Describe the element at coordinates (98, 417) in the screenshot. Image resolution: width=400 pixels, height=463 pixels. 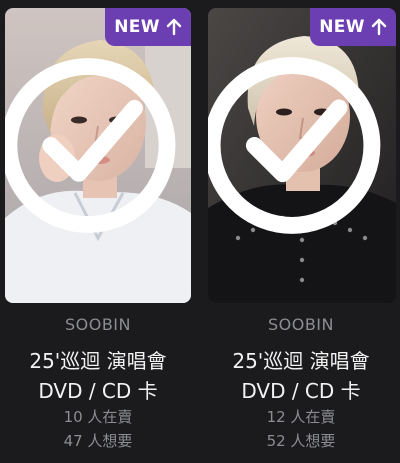
I see `selling-count: 10 人在賣` at that location.